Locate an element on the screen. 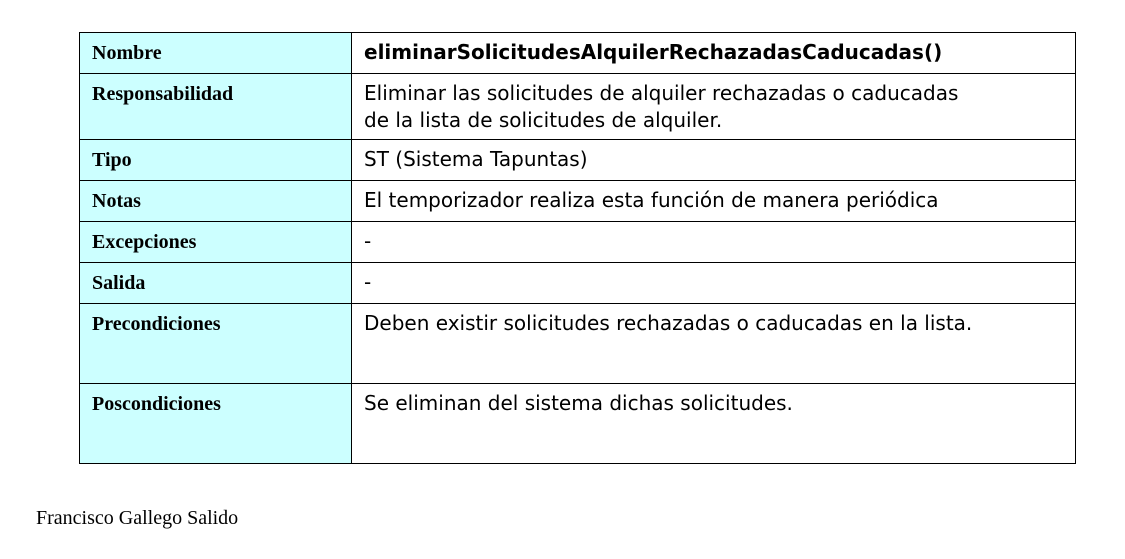  row-label: Notas is located at coordinates (215, 201).